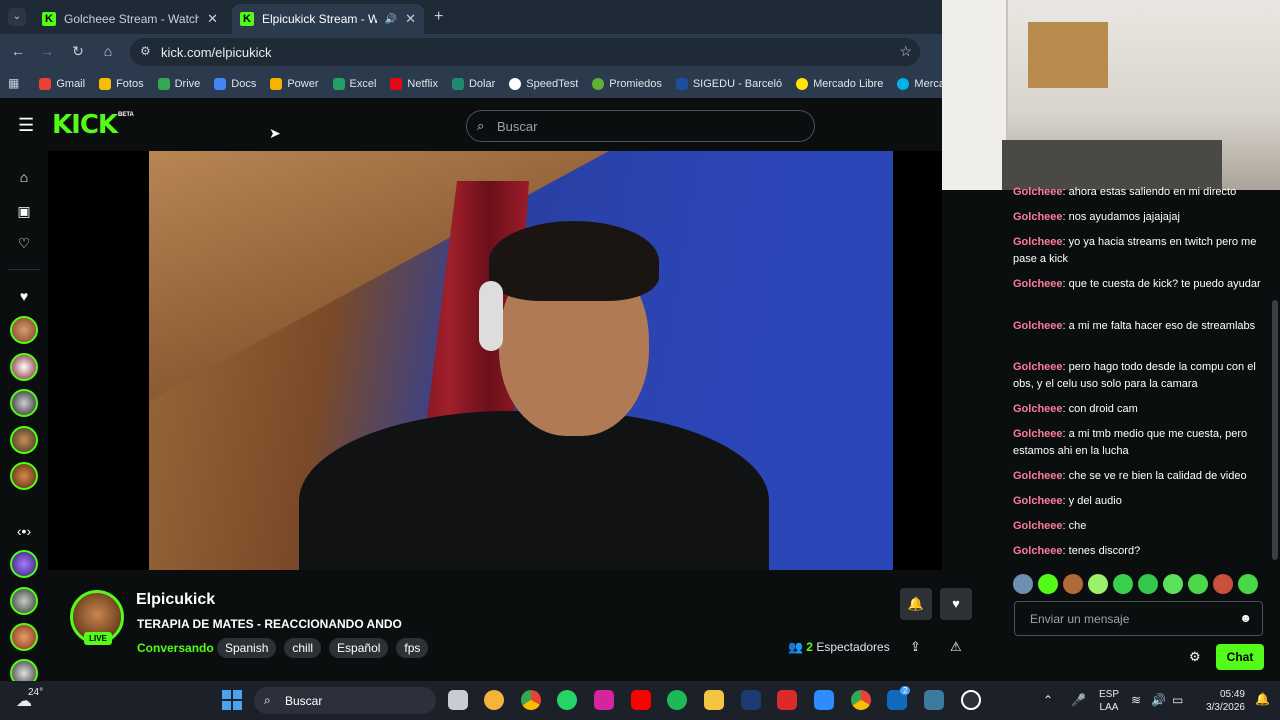 This screenshot has height=720, width=1280. I want to click on show-hidden-icons-icon: ⌃, so click(1048, 700).